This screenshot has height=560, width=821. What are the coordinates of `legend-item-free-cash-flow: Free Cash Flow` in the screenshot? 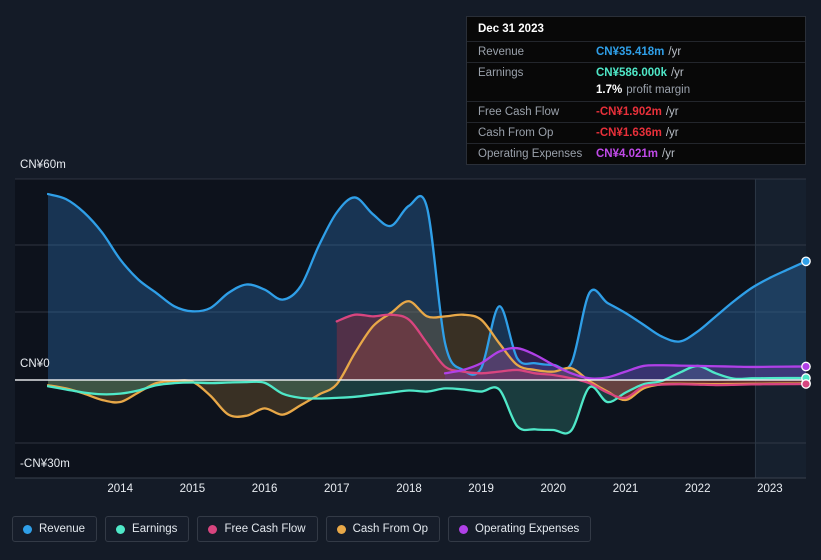 It's located at (257, 529).